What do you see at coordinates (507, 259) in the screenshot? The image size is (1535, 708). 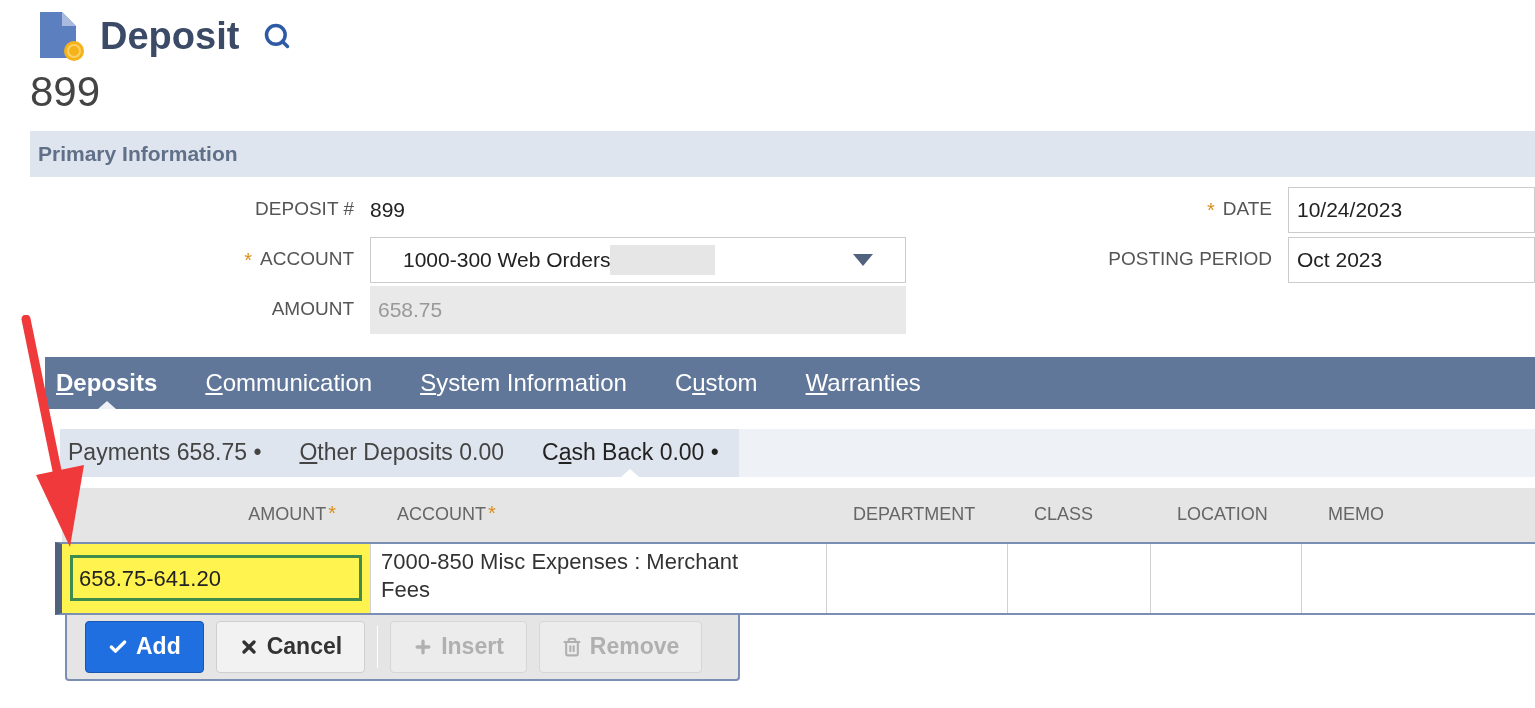 I see `select-value: 1000-300 Web Orders` at bounding box center [507, 259].